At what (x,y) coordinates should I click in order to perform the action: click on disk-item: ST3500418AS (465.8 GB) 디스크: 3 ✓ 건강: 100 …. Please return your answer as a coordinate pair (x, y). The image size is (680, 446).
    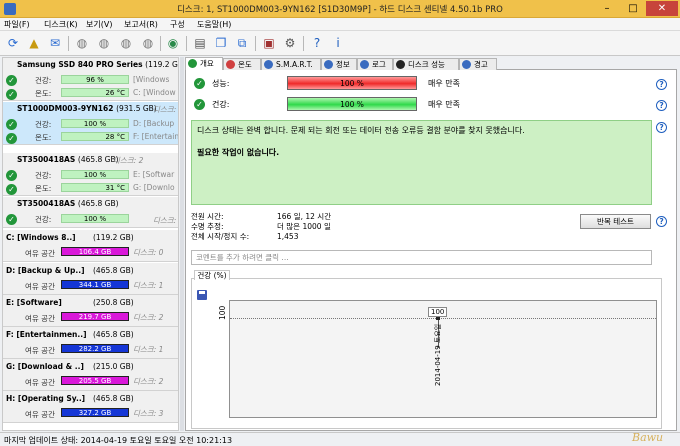
    Looking at the image, I should click on (90, 212).